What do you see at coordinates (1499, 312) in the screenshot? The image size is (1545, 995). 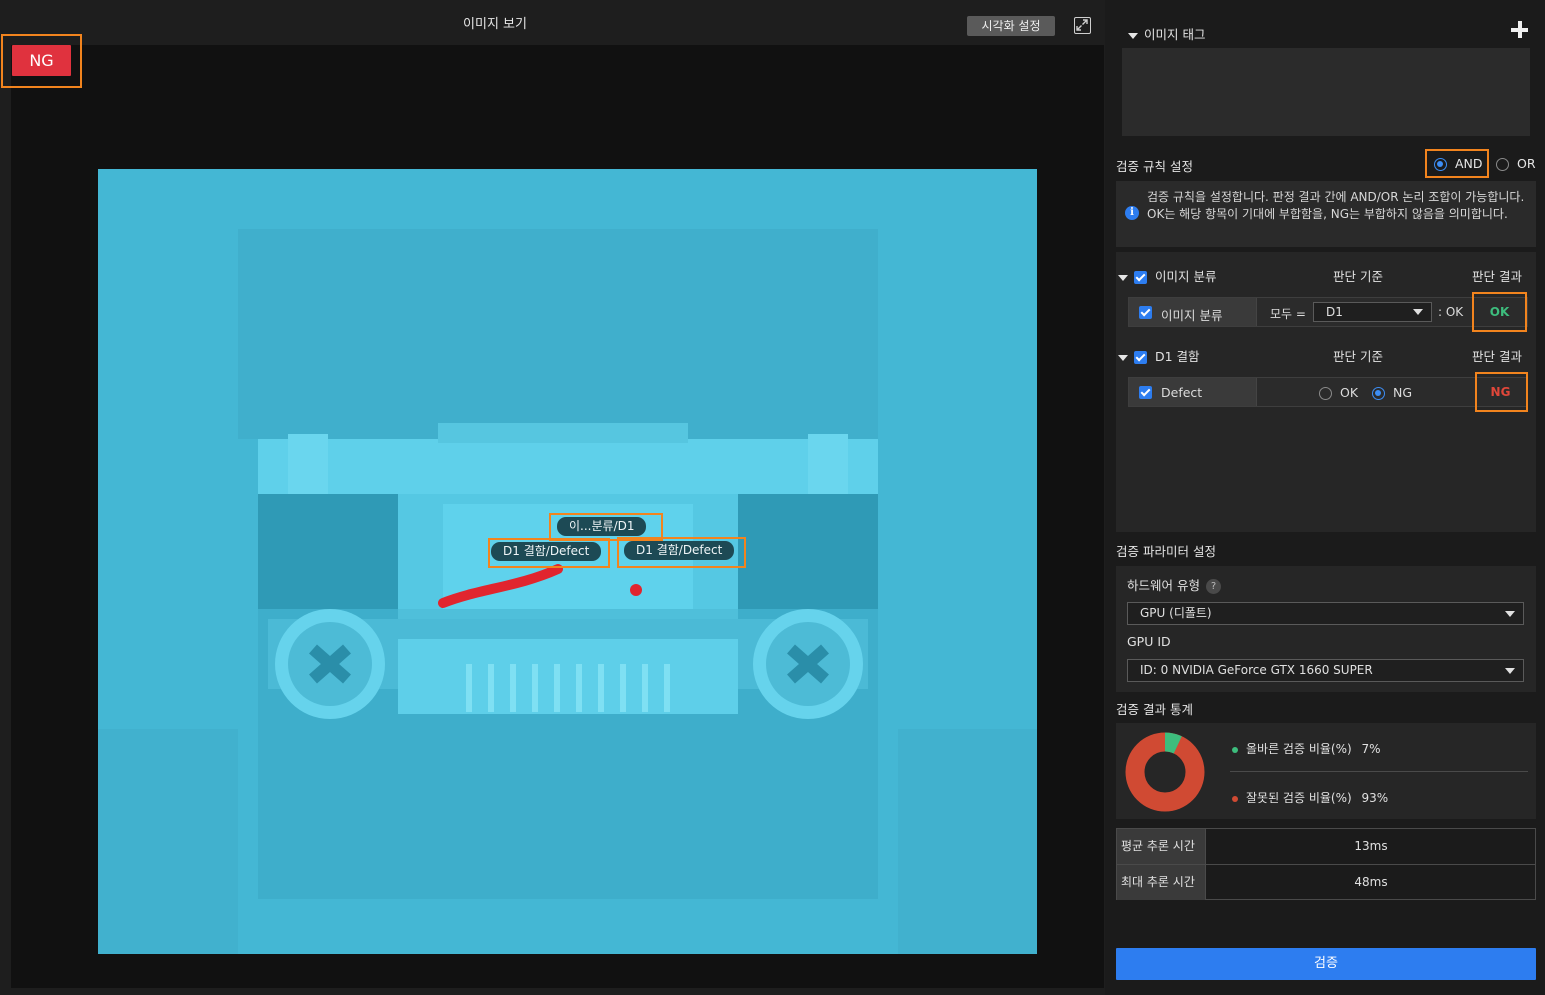 I see `rule-result-ok: OK` at bounding box center [1499, 312].